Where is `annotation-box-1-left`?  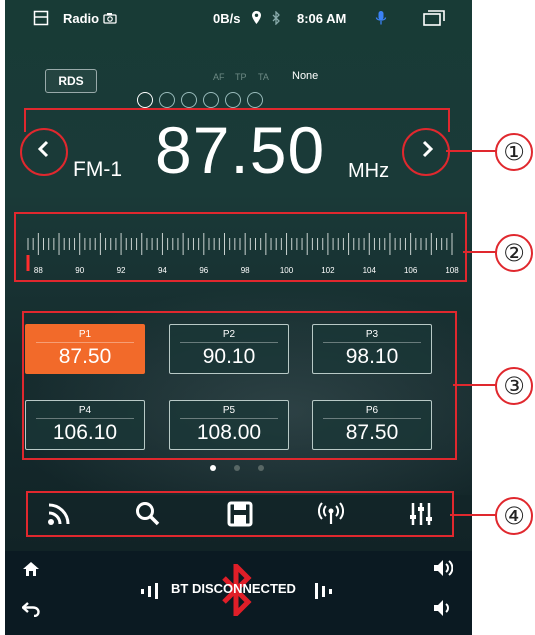
annotation-box-1-left is located at coordinates (25, 120).